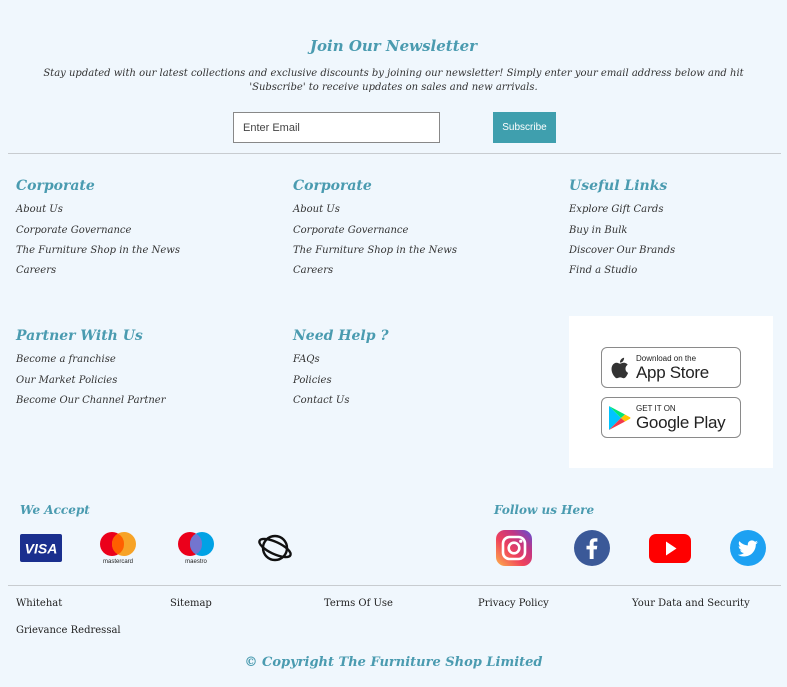  What do you see at coordinates (68, 630) in the screenshot?
I see `link-grievance-redressal: Grievance Redressal` at bounding box center [68, 630].